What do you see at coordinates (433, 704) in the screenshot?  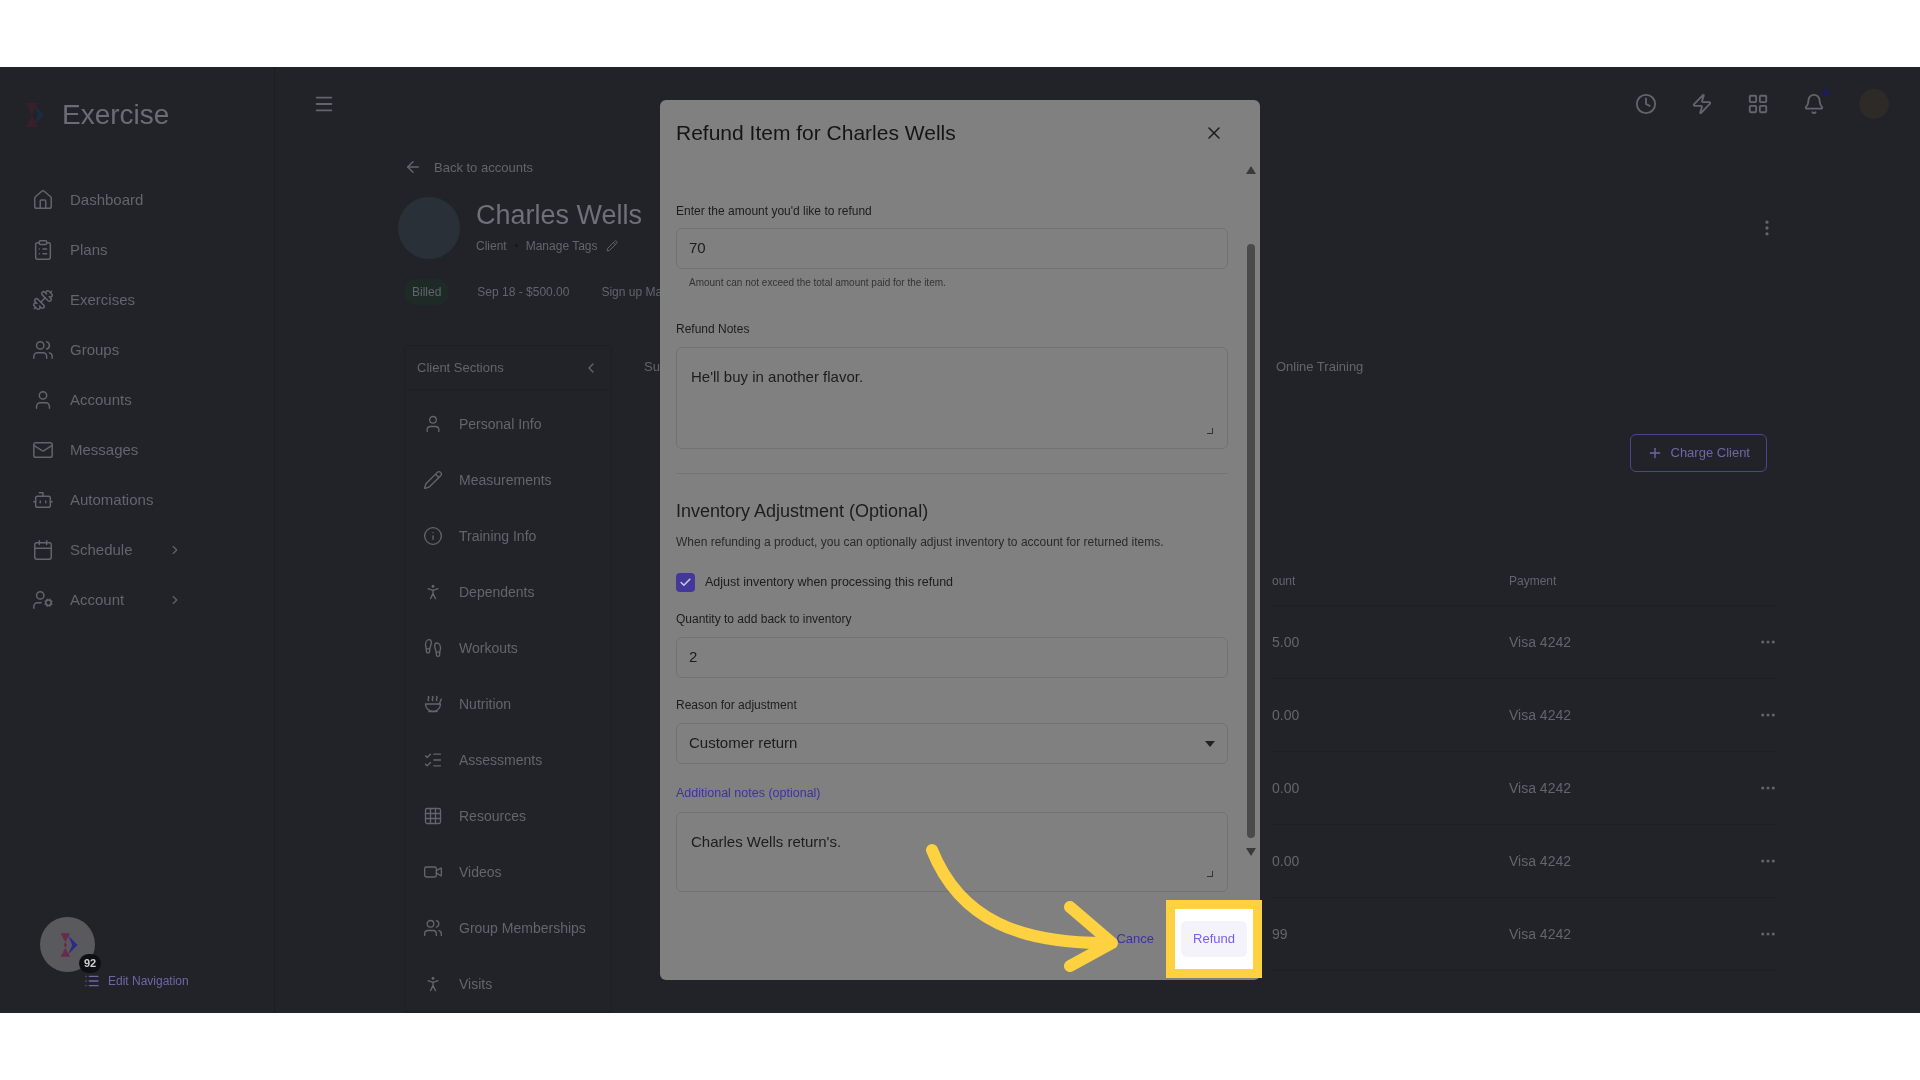 I see `bowl-icon` at bounding box center [433, 704].